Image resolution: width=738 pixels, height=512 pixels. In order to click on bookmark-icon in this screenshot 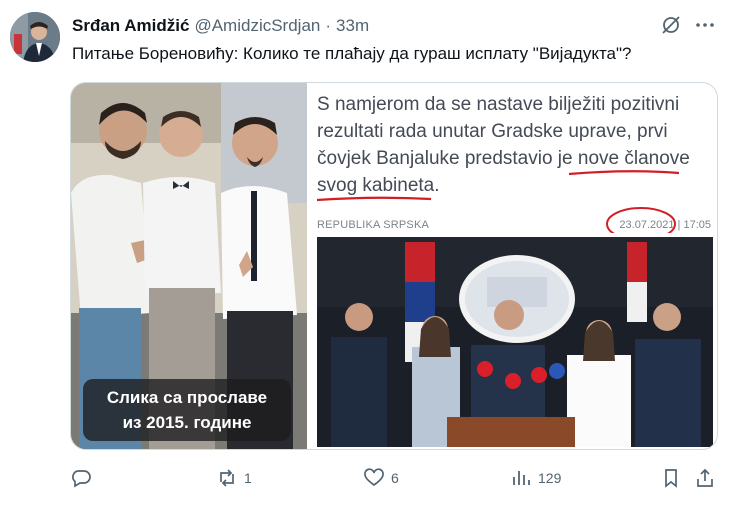, I will do `click(671, 478)`.